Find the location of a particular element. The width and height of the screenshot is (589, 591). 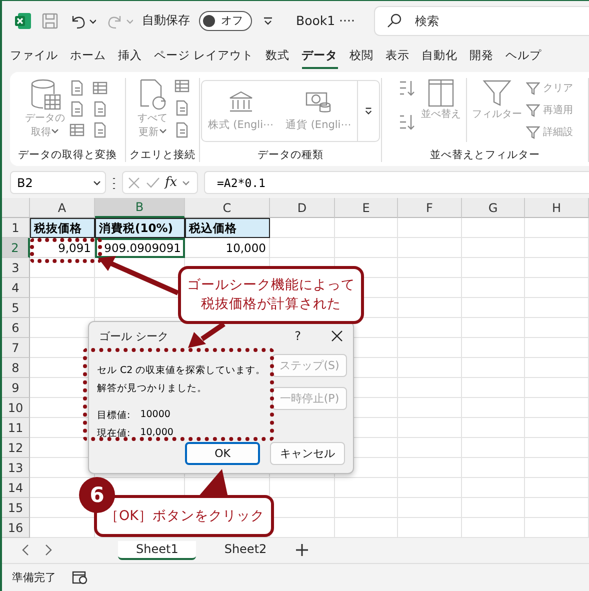

select-all-corner is located at coordinates (16, 208).